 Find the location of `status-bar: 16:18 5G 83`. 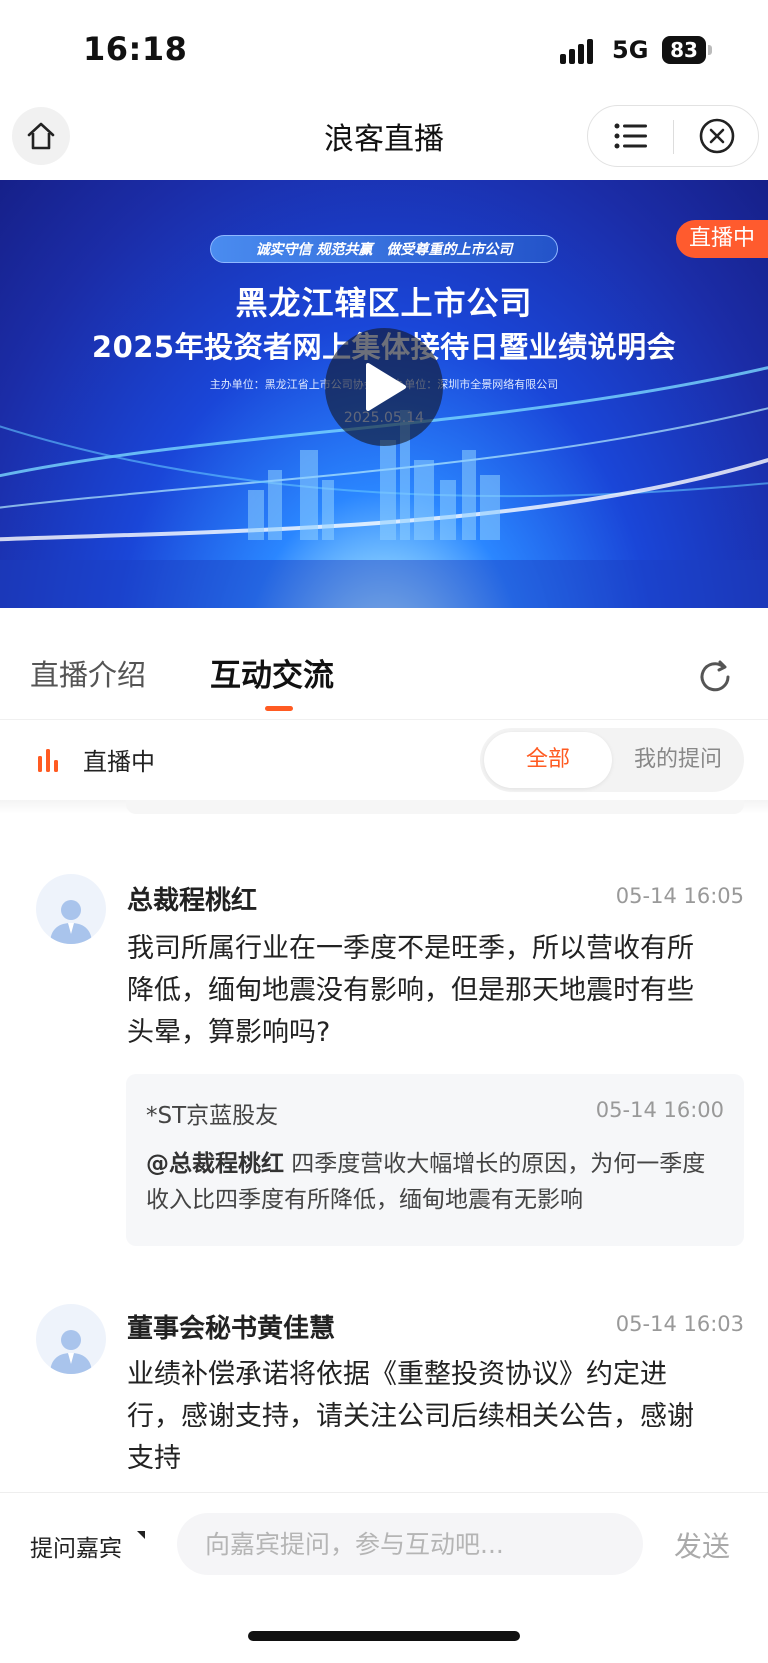

status-bar: 16:18 5G 83 is located at coordinates (384, 50).